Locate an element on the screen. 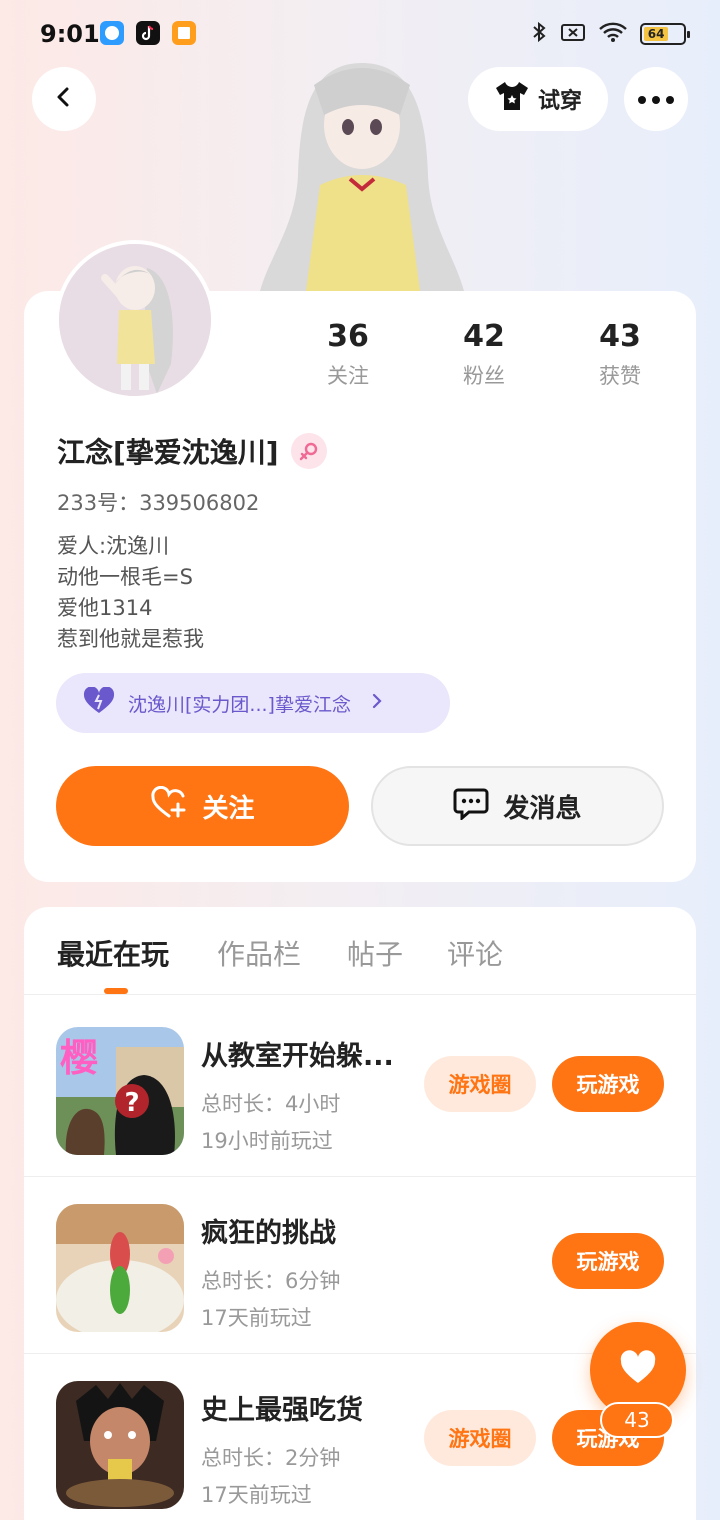  bio-line: 动他一根毛=S is located at coordinates (125, 577).